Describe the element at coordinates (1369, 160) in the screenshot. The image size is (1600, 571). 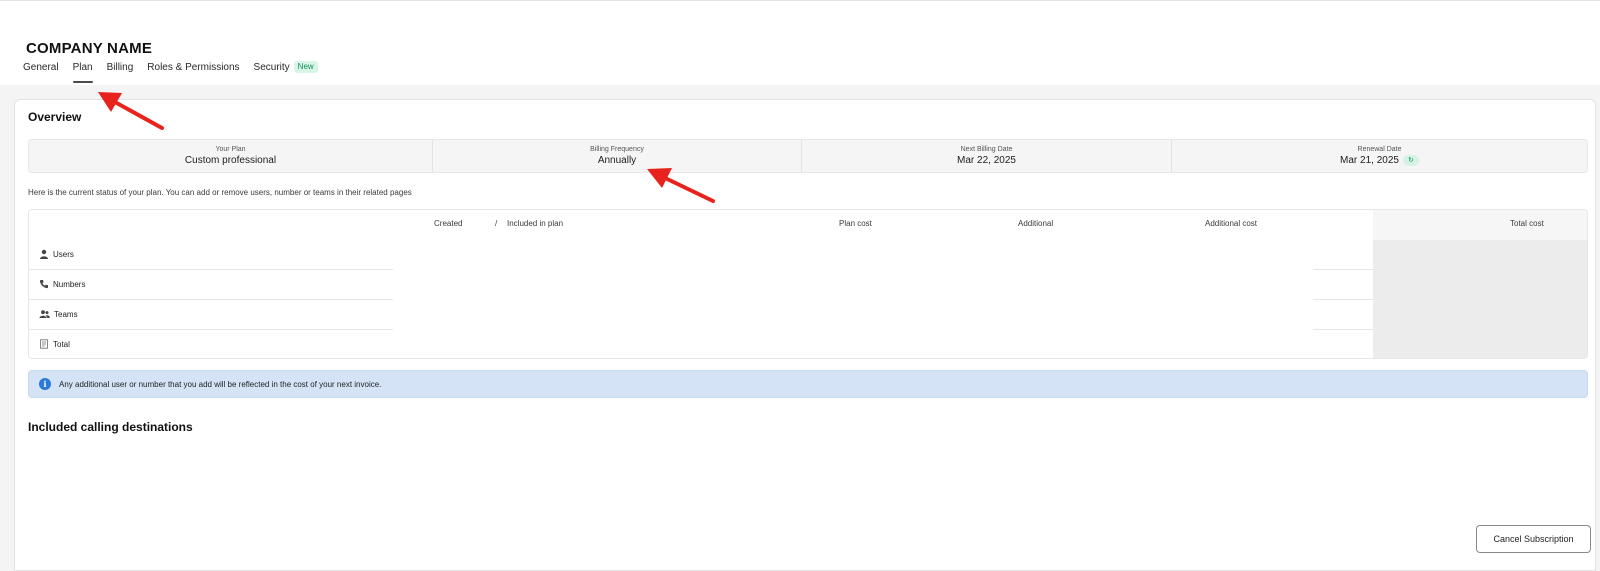
I see `summary-value: Mar 21, 2025` at that location.